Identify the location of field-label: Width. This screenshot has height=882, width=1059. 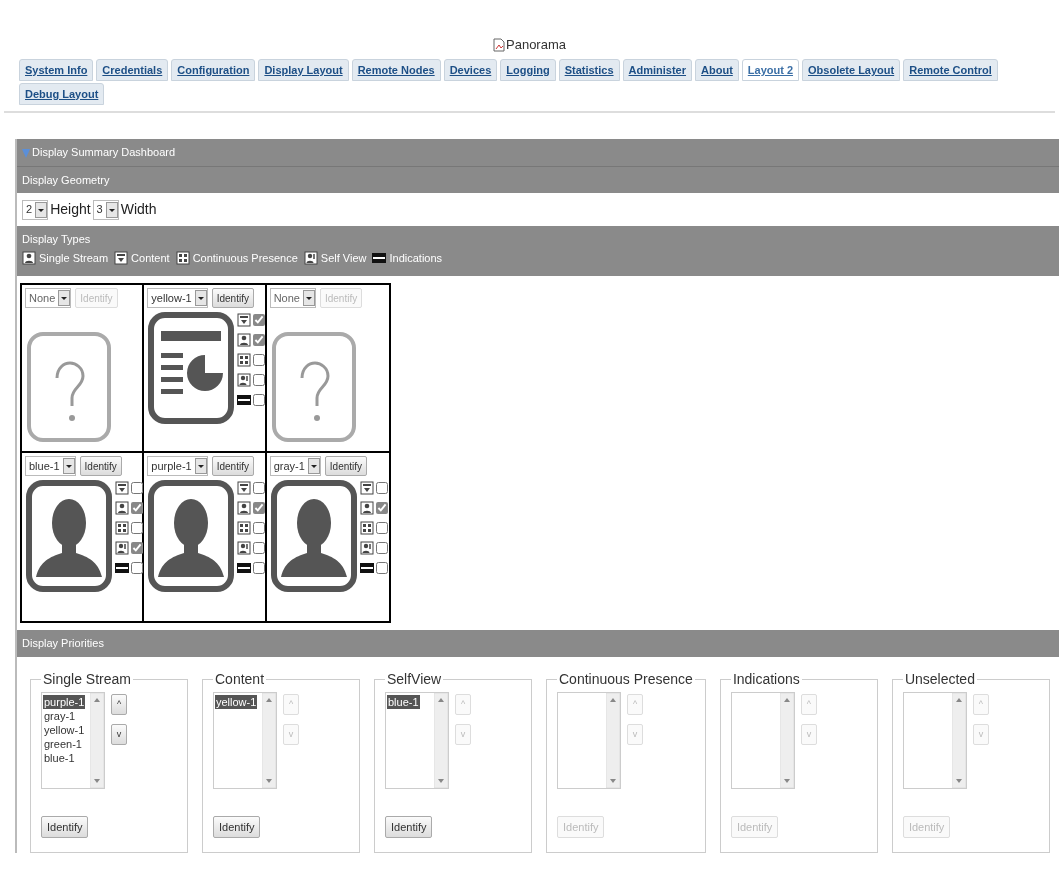
(138, 209).